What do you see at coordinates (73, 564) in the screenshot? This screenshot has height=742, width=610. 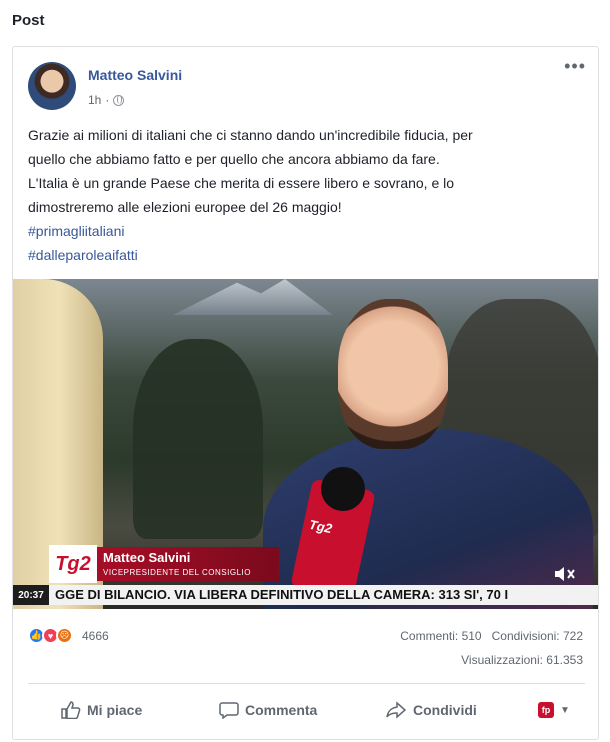 I see `channel-logo: Tg2` at bounding box center [73, 564].